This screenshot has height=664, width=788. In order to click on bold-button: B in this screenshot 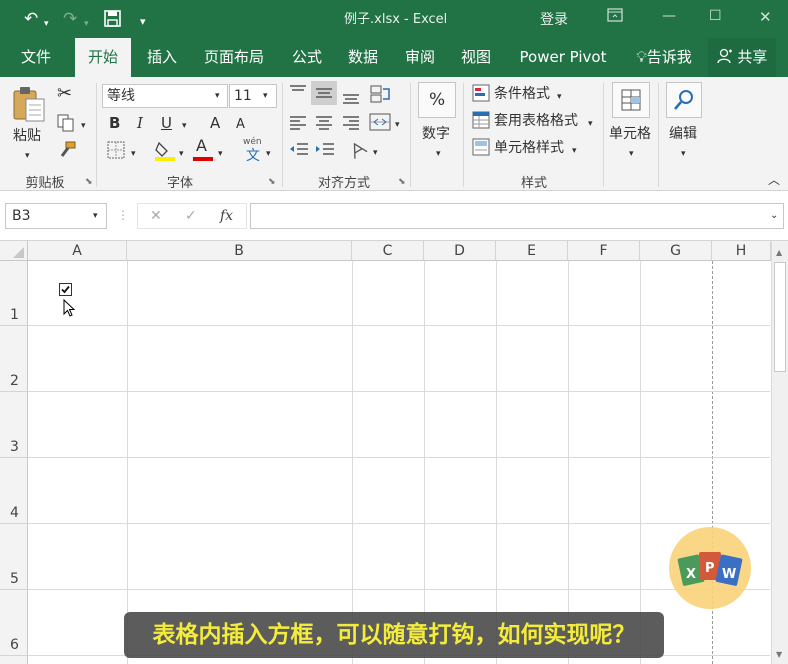, I will do `click(114, 123)`.